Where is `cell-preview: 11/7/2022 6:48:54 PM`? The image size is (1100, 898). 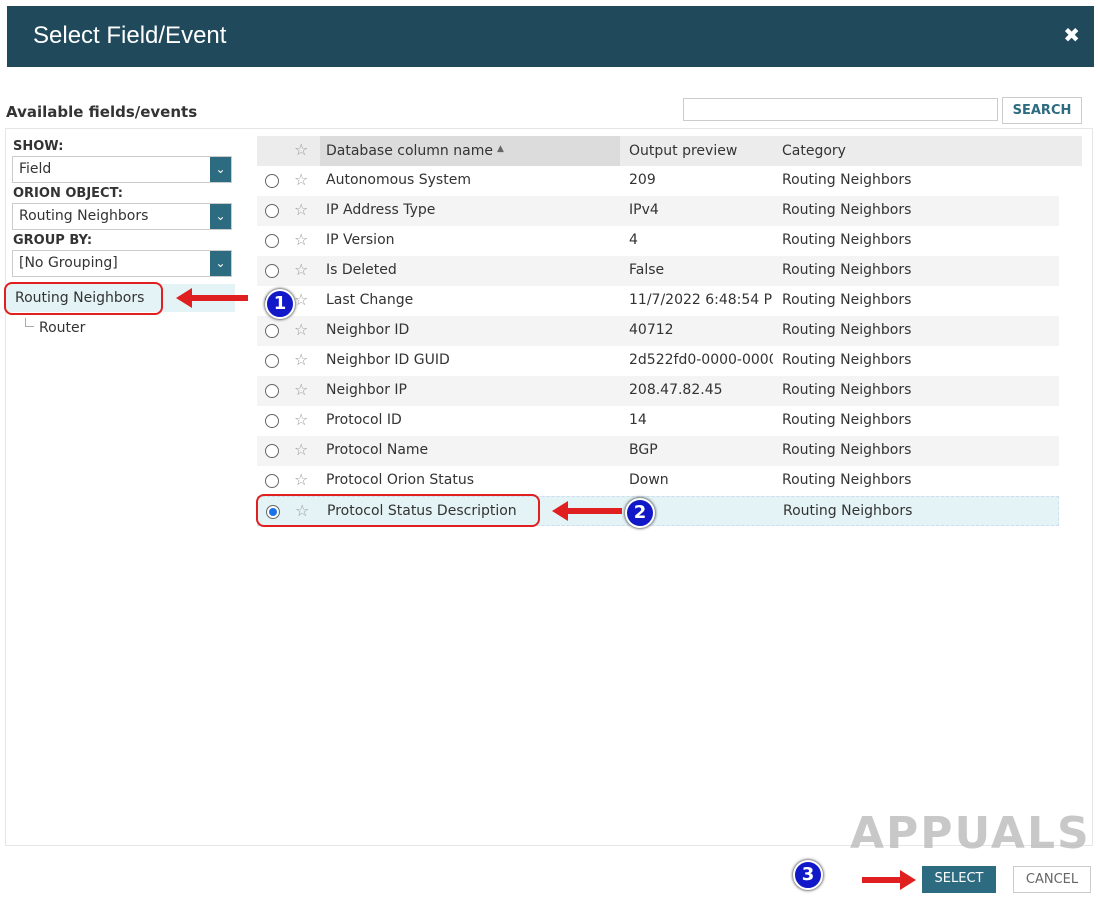 cell-preview: 11/7/2022 6:48:54 PM is located at coordinates (701, 300).